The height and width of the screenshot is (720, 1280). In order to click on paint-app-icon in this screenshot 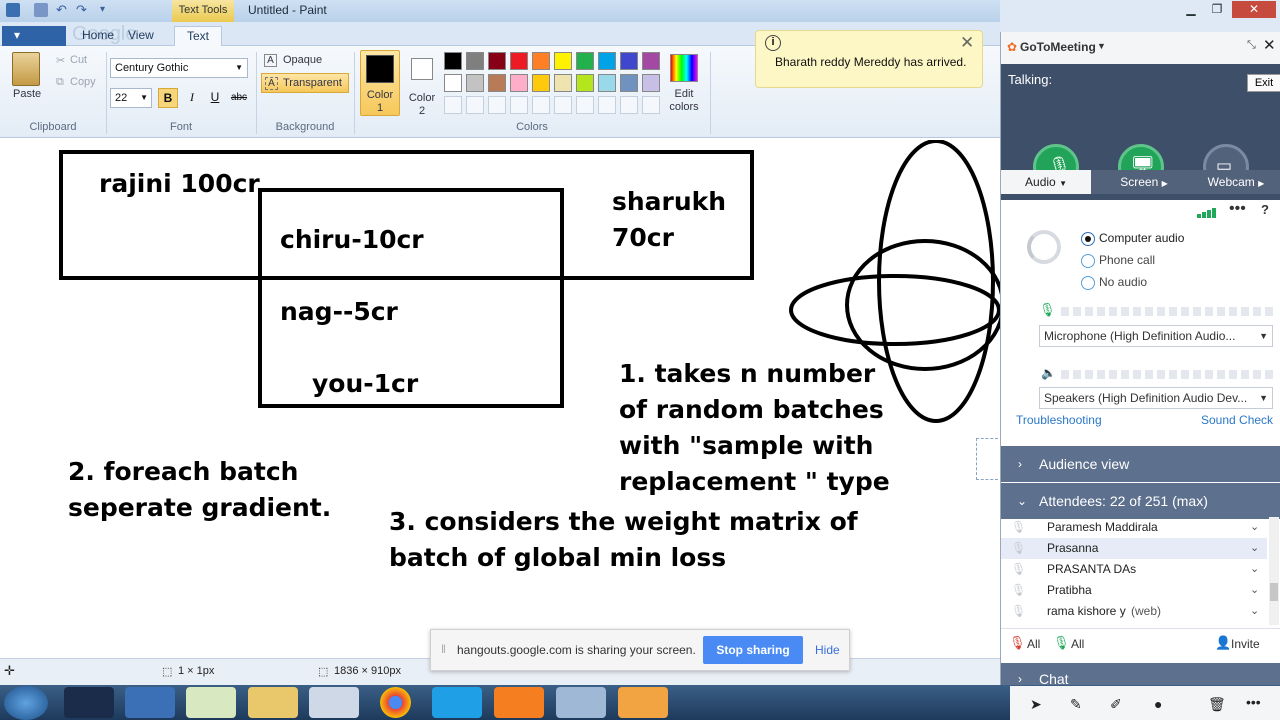, I will do `click(13, 10)`.